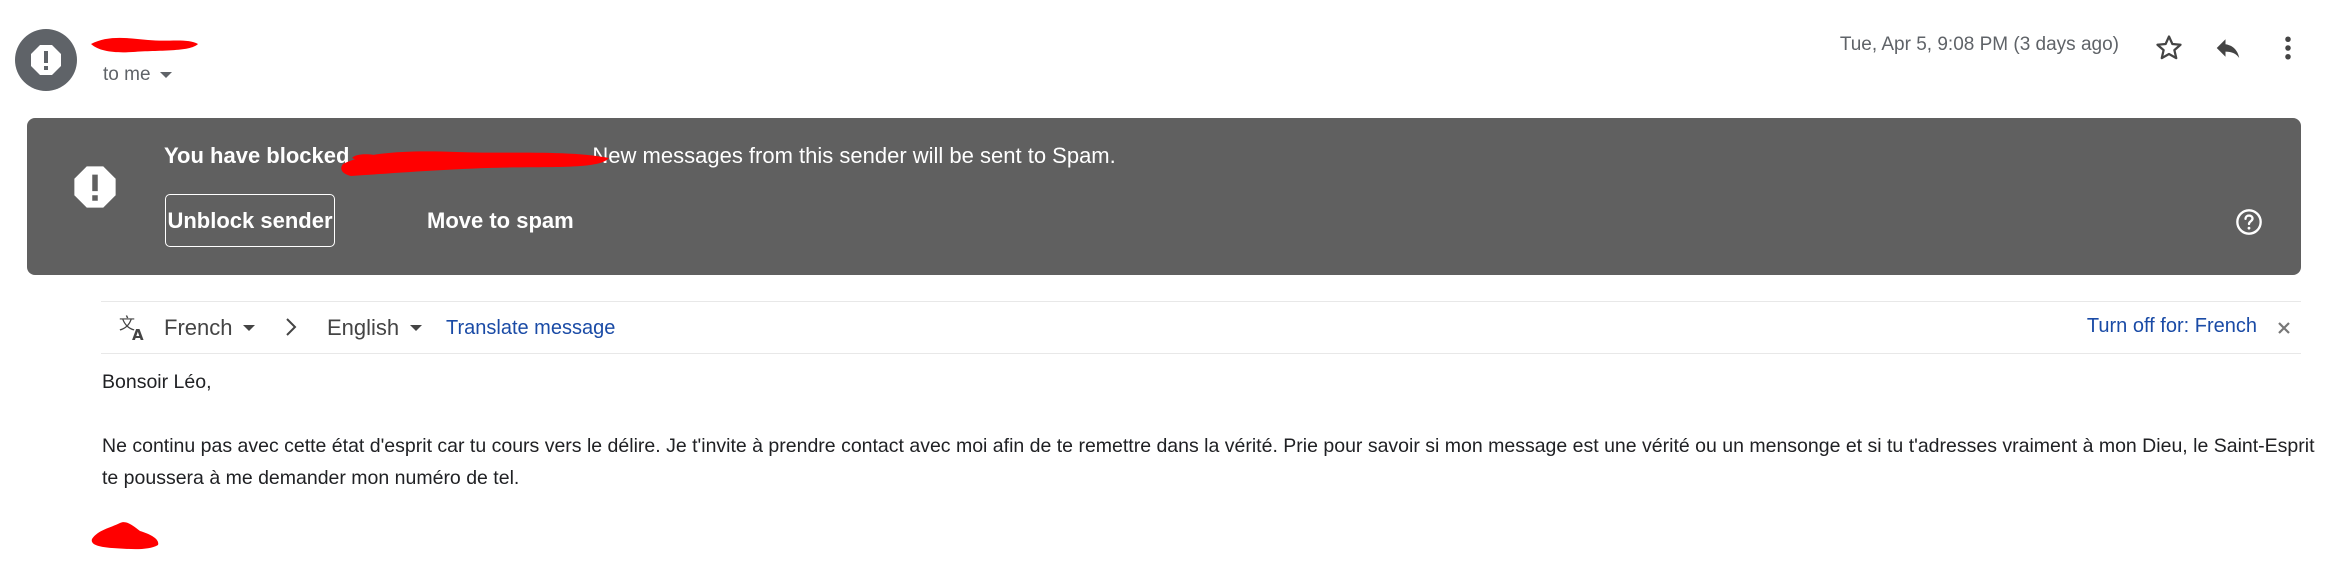  Describe the element at coordinates (138, 334) in the screenshot. I see `svg-text: A` at that location.